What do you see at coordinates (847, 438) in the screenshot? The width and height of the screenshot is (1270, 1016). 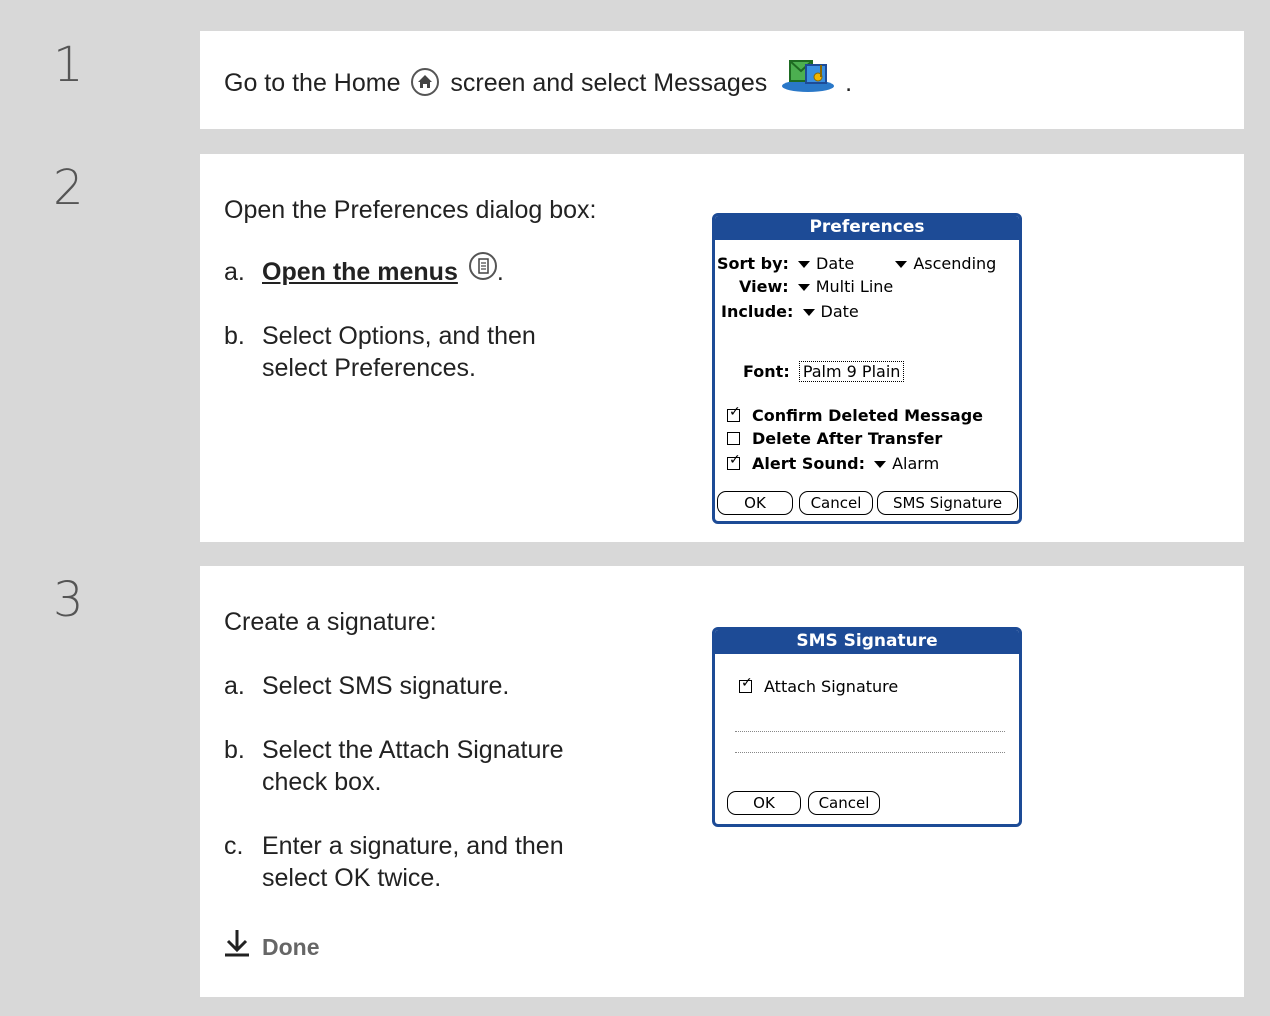 I see `delete-label: Delete After Transfer` at bounding box center [847, 438].